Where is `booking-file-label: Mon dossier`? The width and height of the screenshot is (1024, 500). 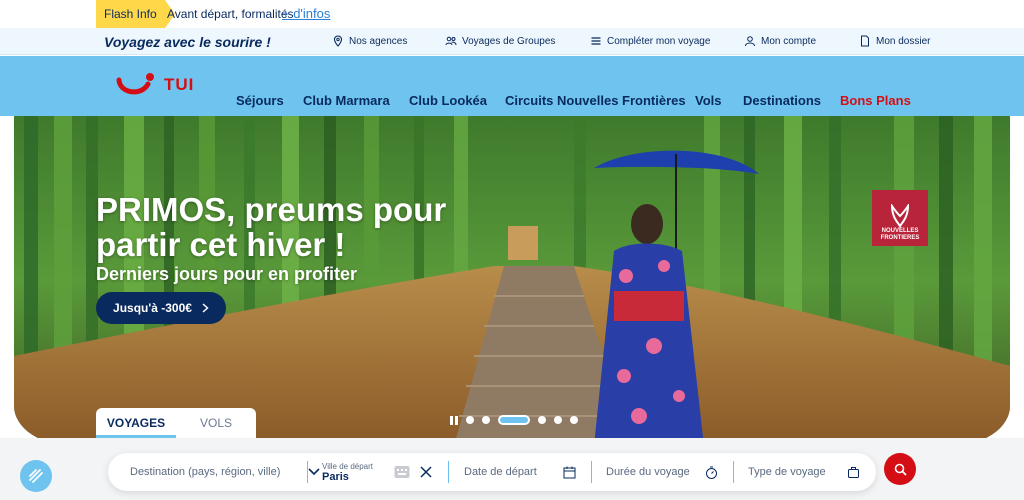
booking-file-label: Mon dossier is located at coordinates (903, 41).